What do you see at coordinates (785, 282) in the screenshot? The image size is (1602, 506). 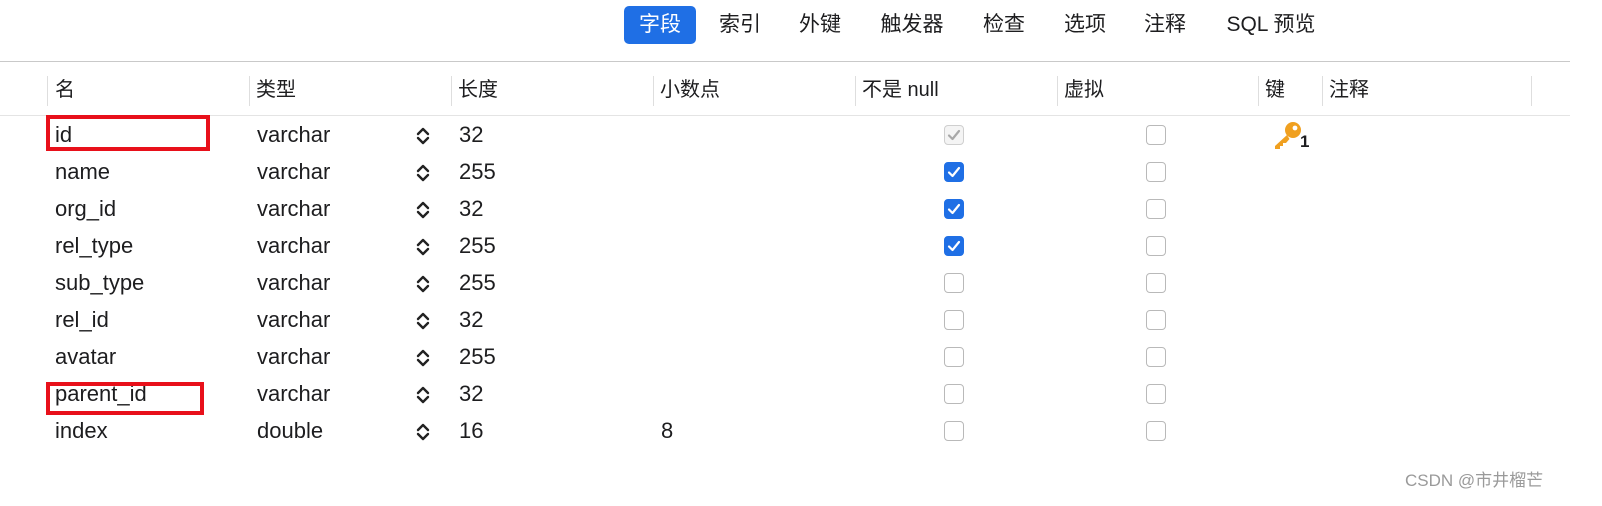 I see `table-row: sub_type varchar 255` at bounding box center [785, 282].